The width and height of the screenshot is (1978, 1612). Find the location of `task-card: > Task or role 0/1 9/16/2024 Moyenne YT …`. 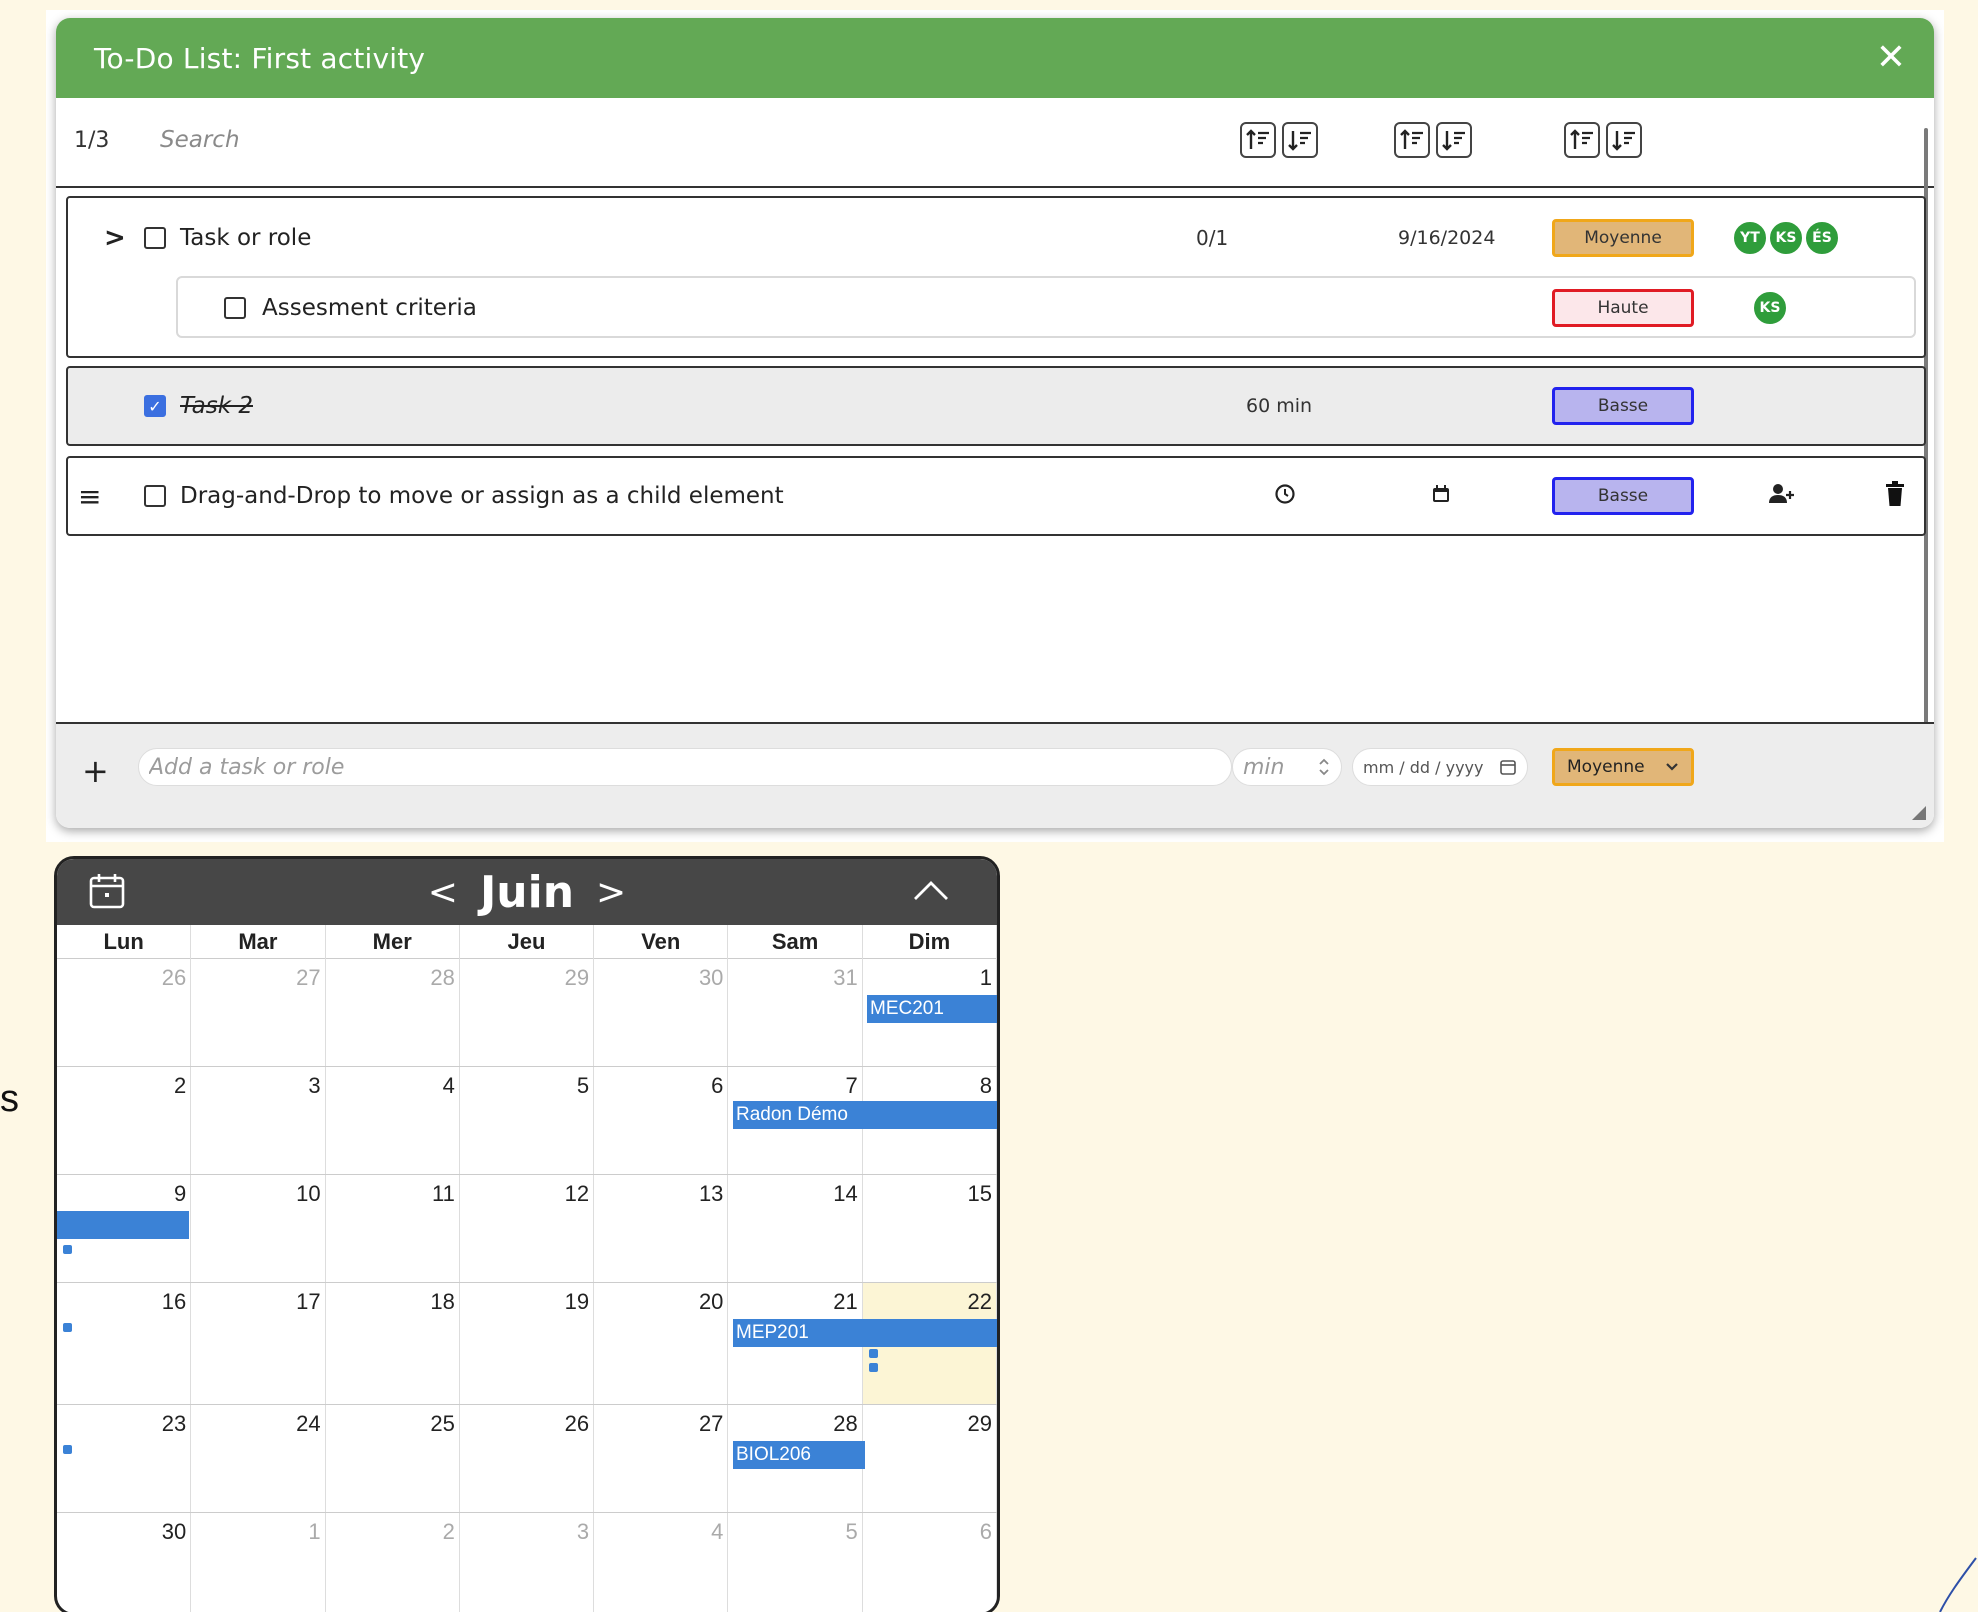

task-card: > Task or role 0/1 9/16/2024 Moyenne YT … is located at coordinates (996, 277).